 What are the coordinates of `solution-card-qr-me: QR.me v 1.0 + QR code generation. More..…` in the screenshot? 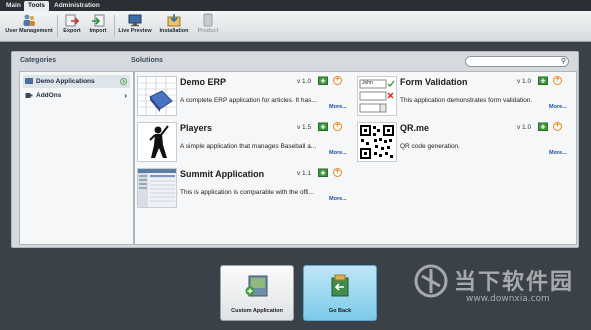 It's located at (464, 146).